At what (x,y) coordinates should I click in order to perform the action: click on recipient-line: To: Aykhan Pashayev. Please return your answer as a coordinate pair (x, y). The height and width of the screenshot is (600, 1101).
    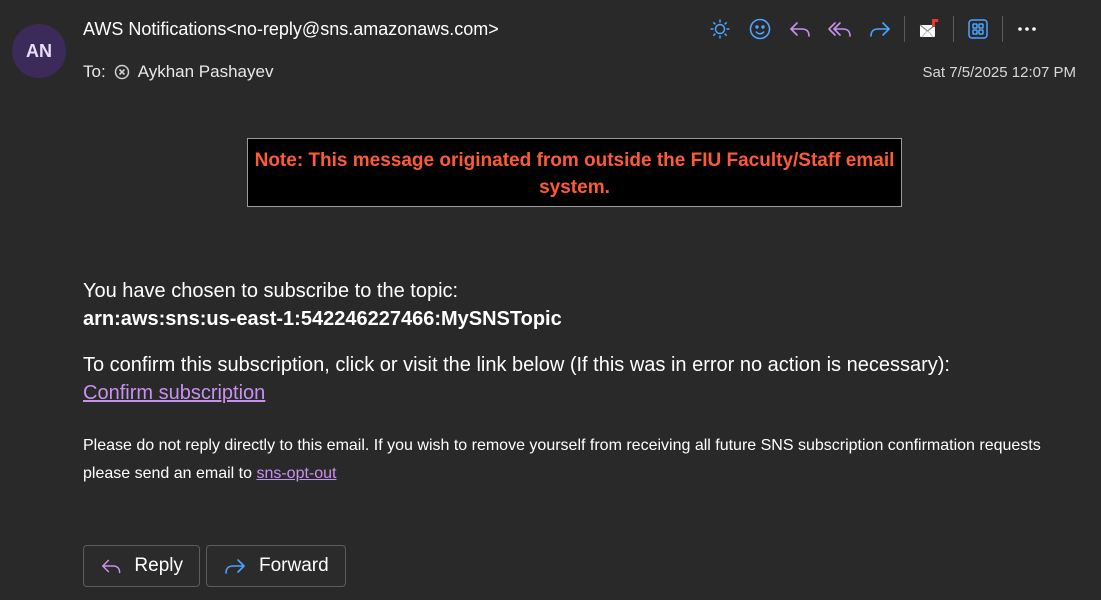
    Looking at the image, I should click on (178, 72).